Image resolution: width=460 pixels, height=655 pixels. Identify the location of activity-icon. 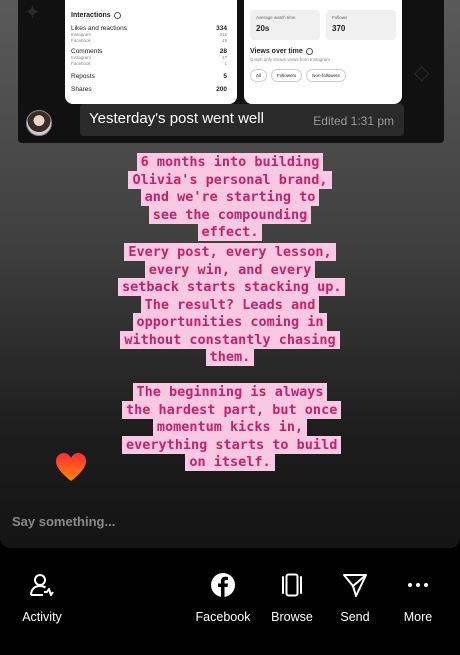
(42, 585).